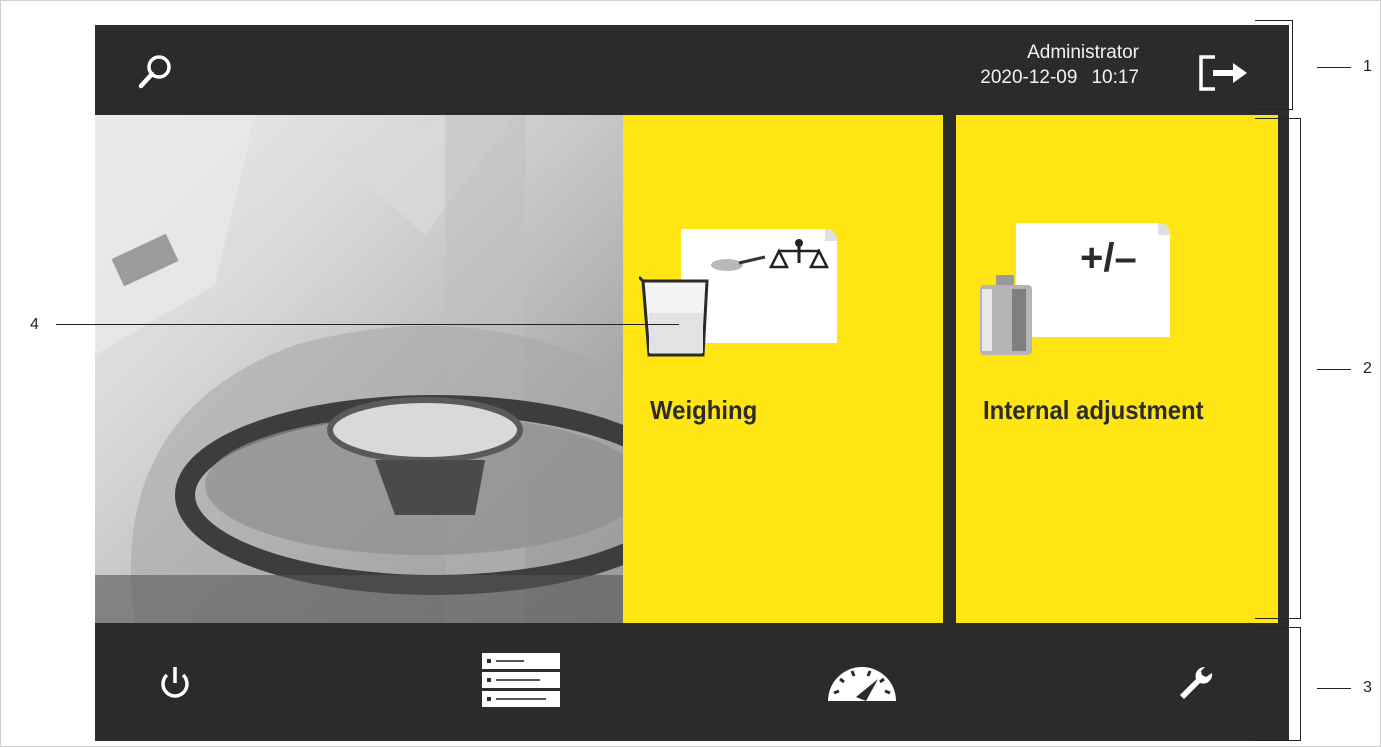 This screenshot has width=1381, height=747. I want to click on search-icon, so click(154, 72).